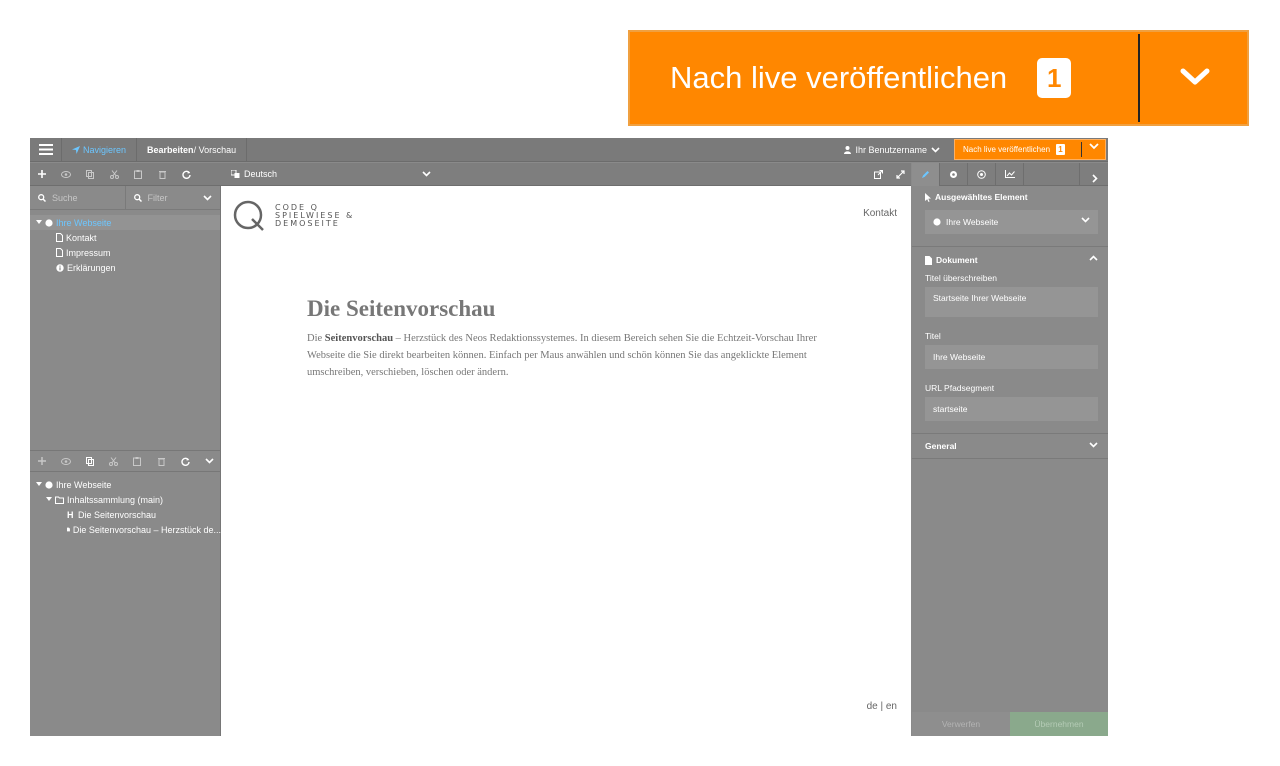 This screenshot has height=766, width=1280. I want to click on page-heading: Die Seitenvorschau, so click(567, 309).